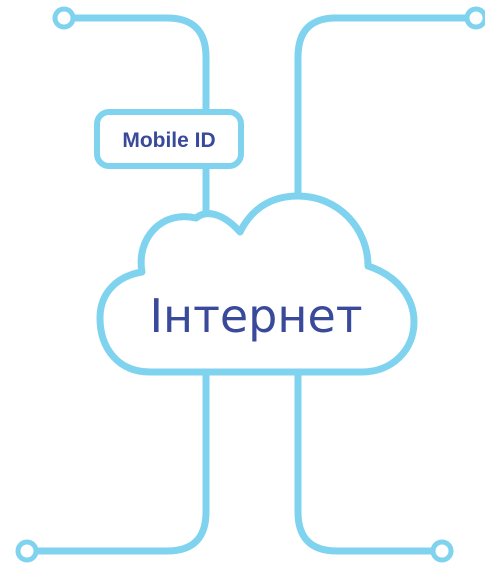 The width and height of the screenshot is (485, 569). Describe the element at coordinates (367, 463) in the screenshot. I see `wire-bottom-right` at that location.